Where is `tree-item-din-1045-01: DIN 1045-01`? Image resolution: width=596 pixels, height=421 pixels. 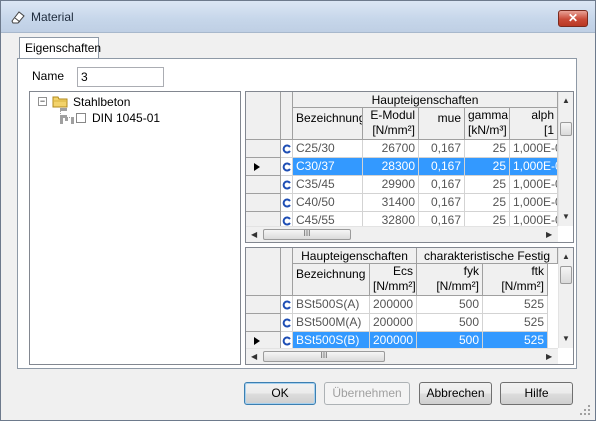 tree-item-din-1045-01: DIN 1045-01 is located at coordinates (126, 118).